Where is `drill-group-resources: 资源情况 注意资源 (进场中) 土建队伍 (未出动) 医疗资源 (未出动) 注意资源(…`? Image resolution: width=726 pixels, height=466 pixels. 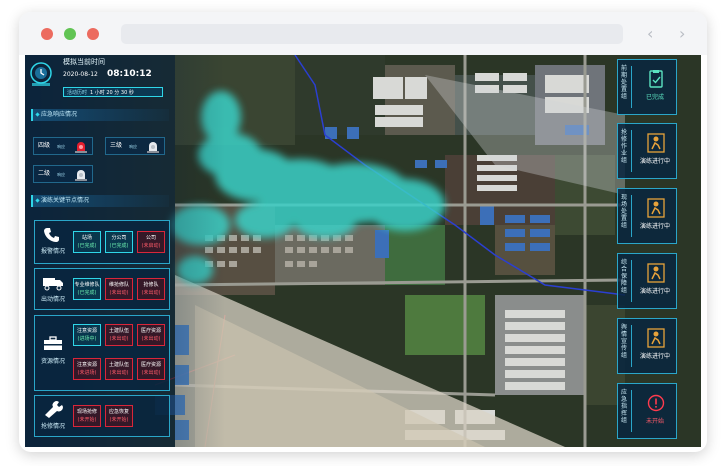
drill-group-resources: 资源情况 注意资源 (进场中) 土建队伍 (未出动) 医疗资源 (未出动) 注意资源(… is located at coordinates (102, 353).